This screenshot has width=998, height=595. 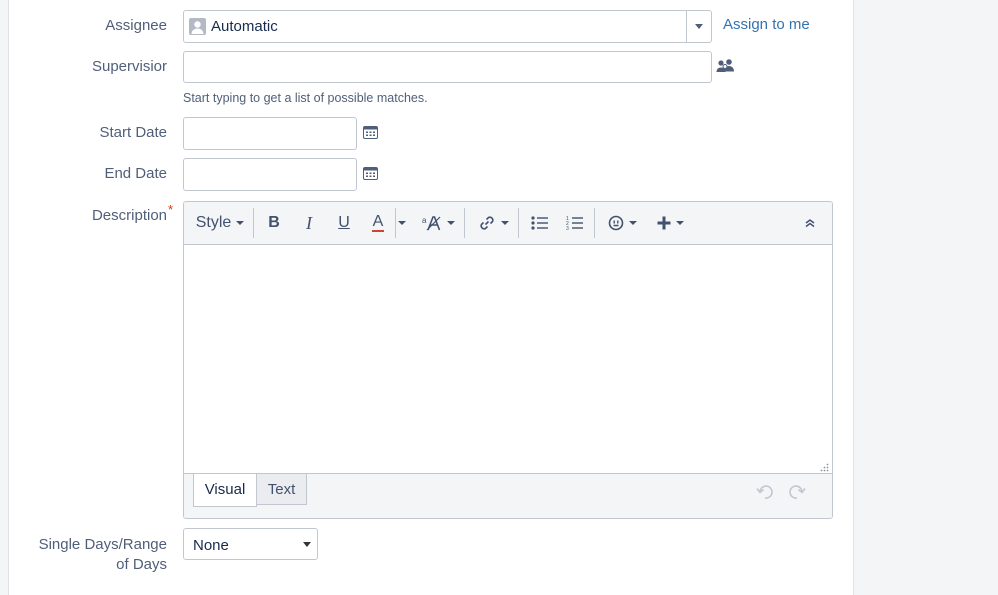 I want to click on svg-text: a, so click(x=424, y=220).